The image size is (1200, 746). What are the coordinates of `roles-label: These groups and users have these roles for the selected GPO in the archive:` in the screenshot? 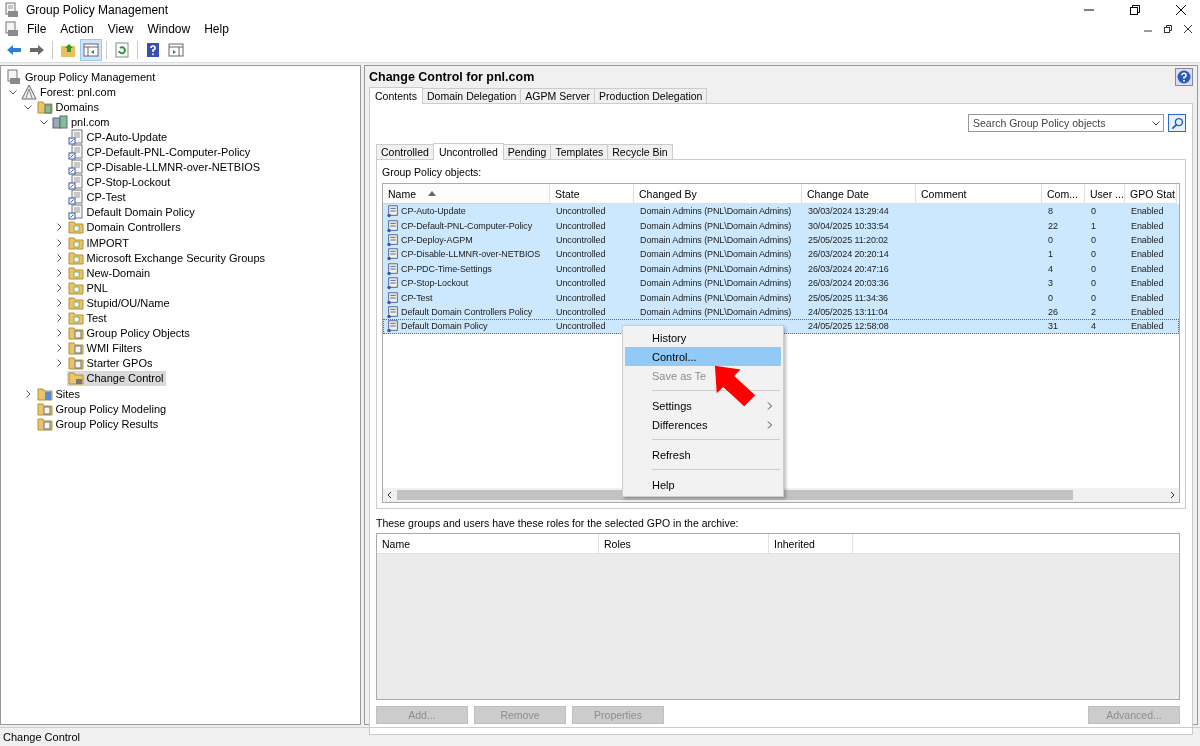 It's located at (558, 523).